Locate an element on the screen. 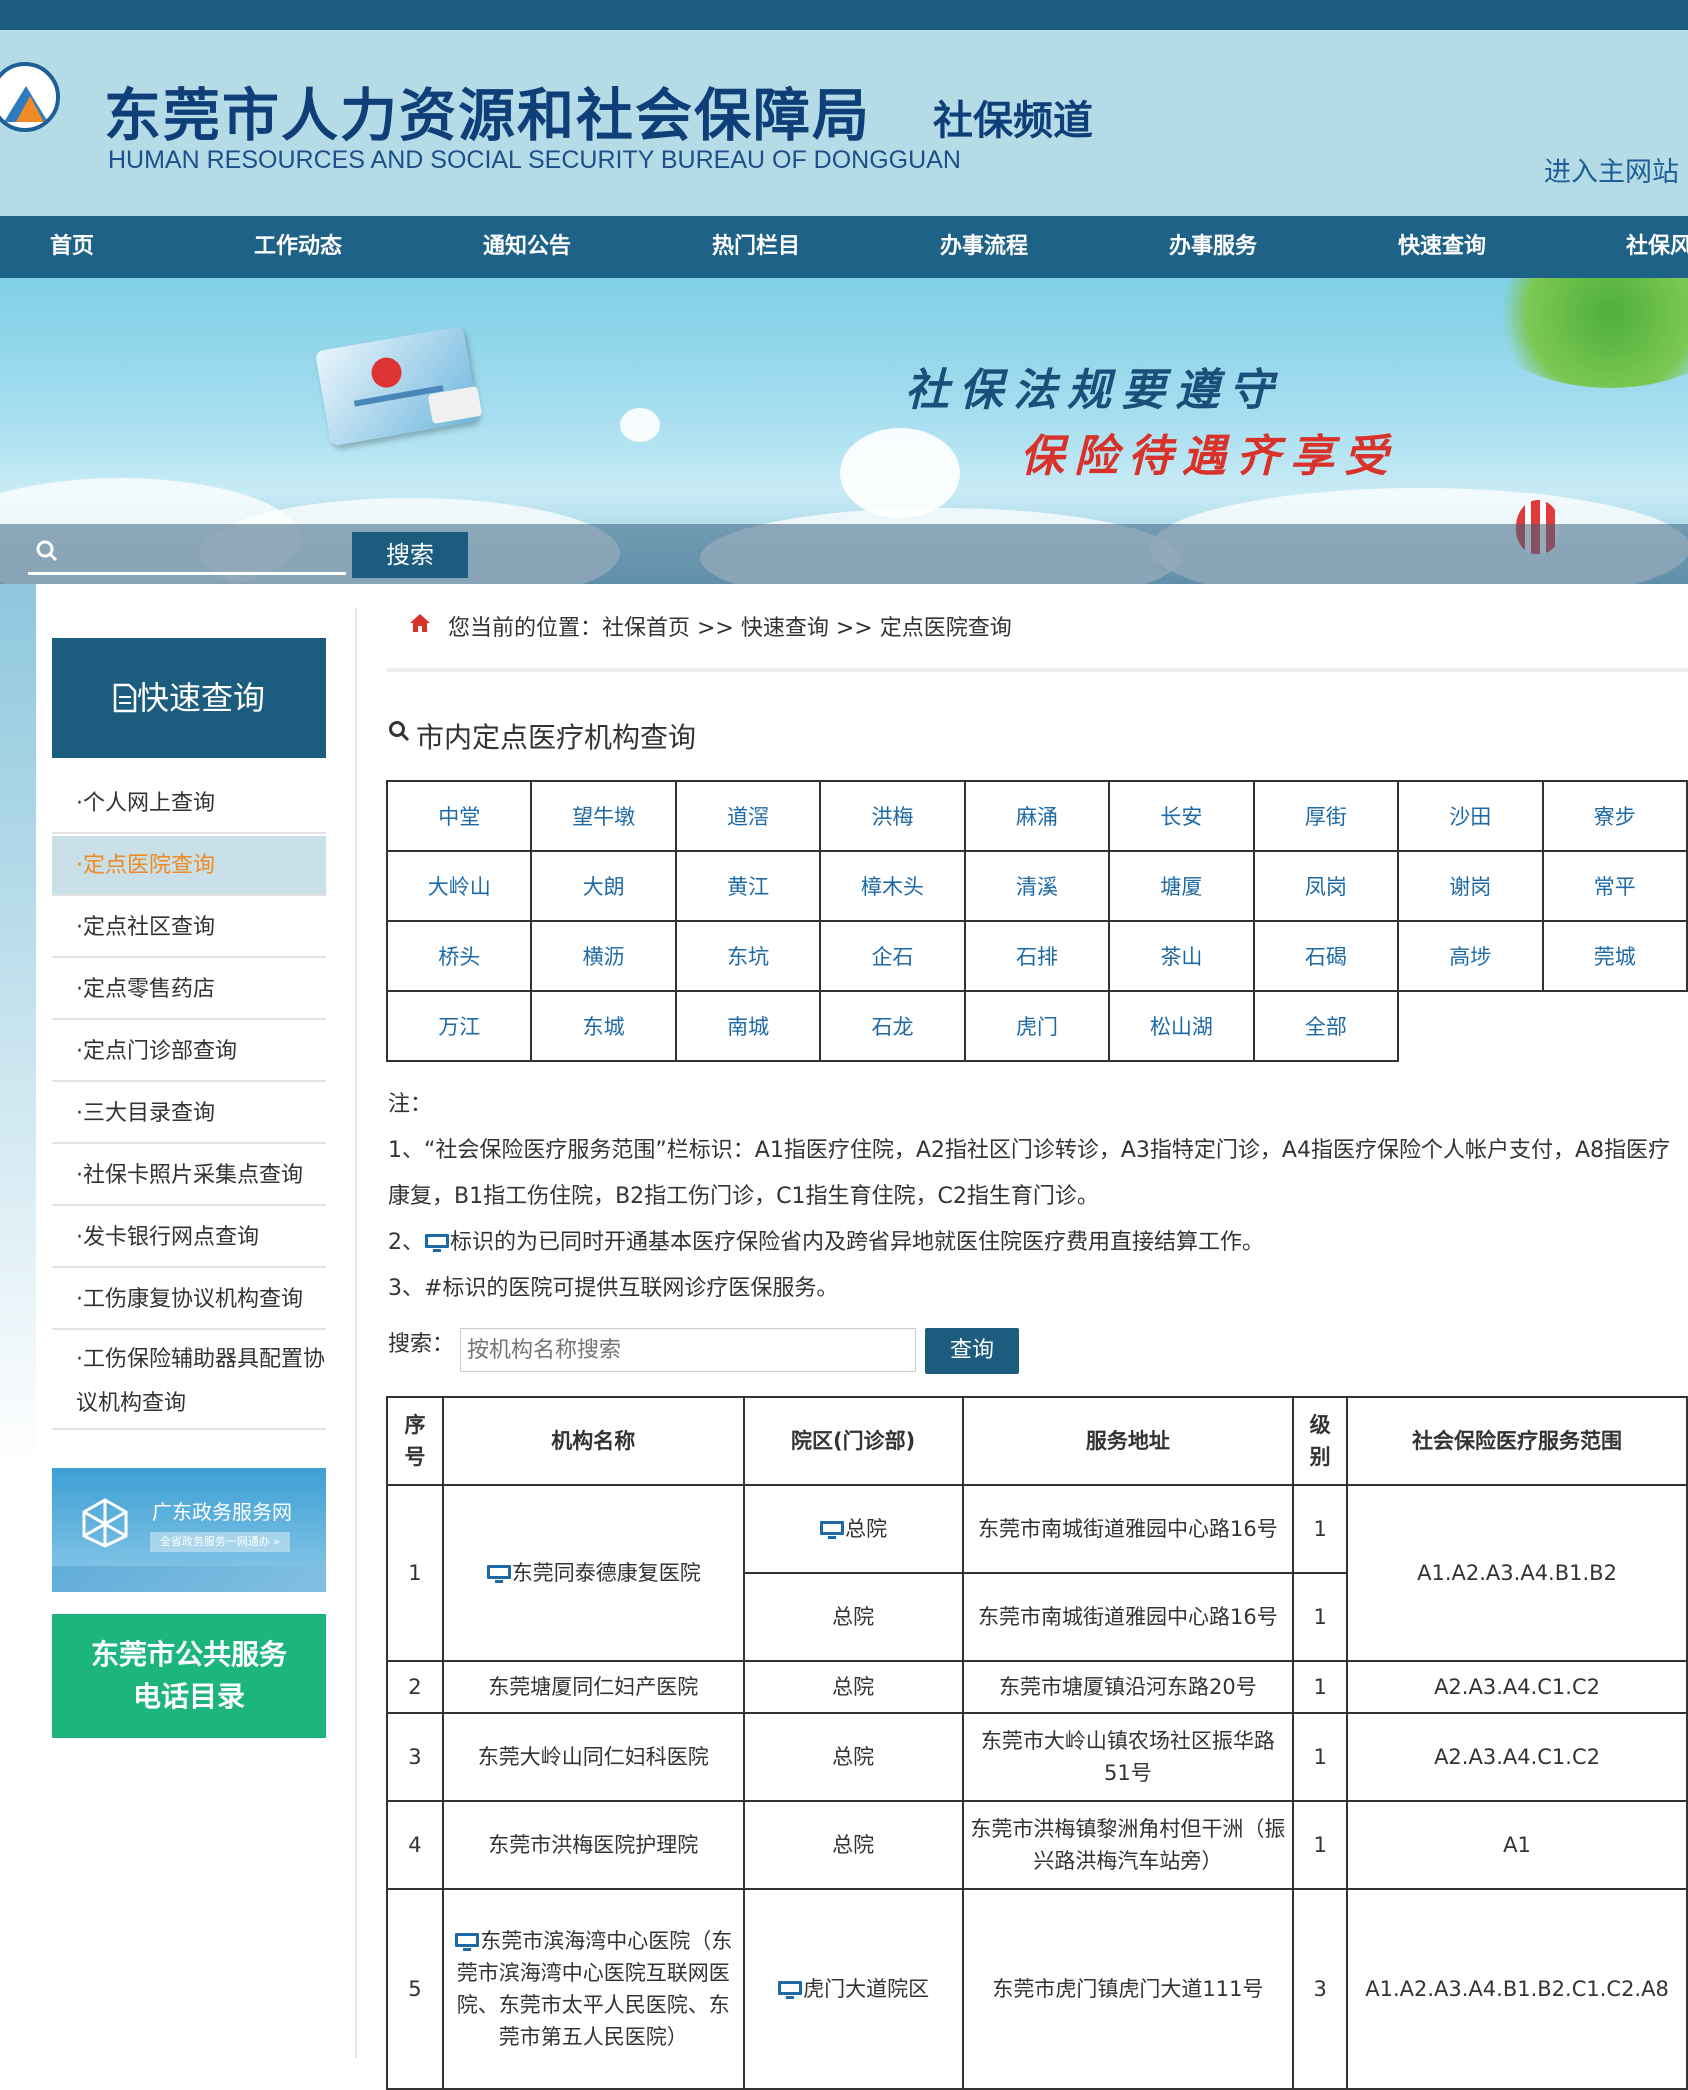  district-link: 道滘 is located at coordinates (748, 816).